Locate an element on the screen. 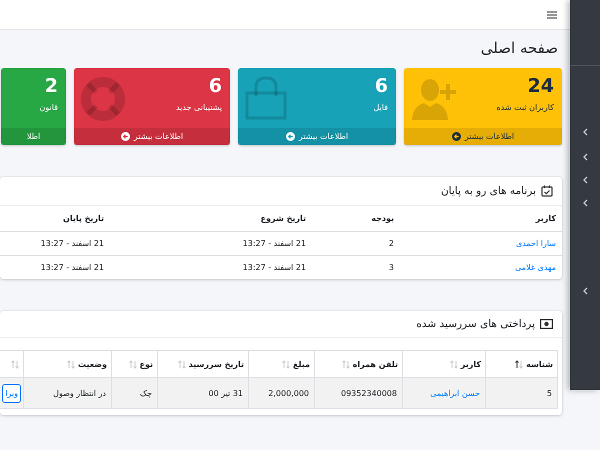 This screenshot has height=450, width=600. stat-label: فایل is located at coordinates (380, 107).